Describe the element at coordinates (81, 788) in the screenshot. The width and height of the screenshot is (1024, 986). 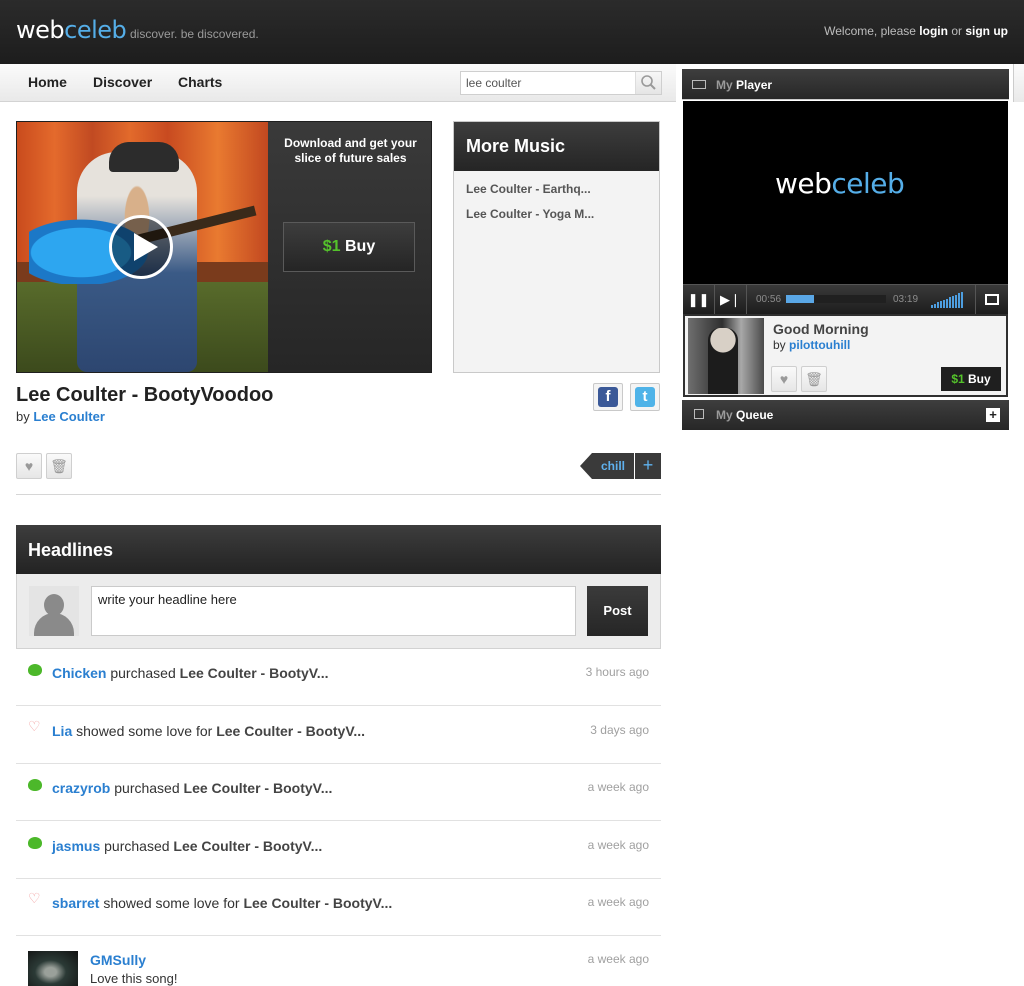
I see `feed-user: crazyrob` at that location.